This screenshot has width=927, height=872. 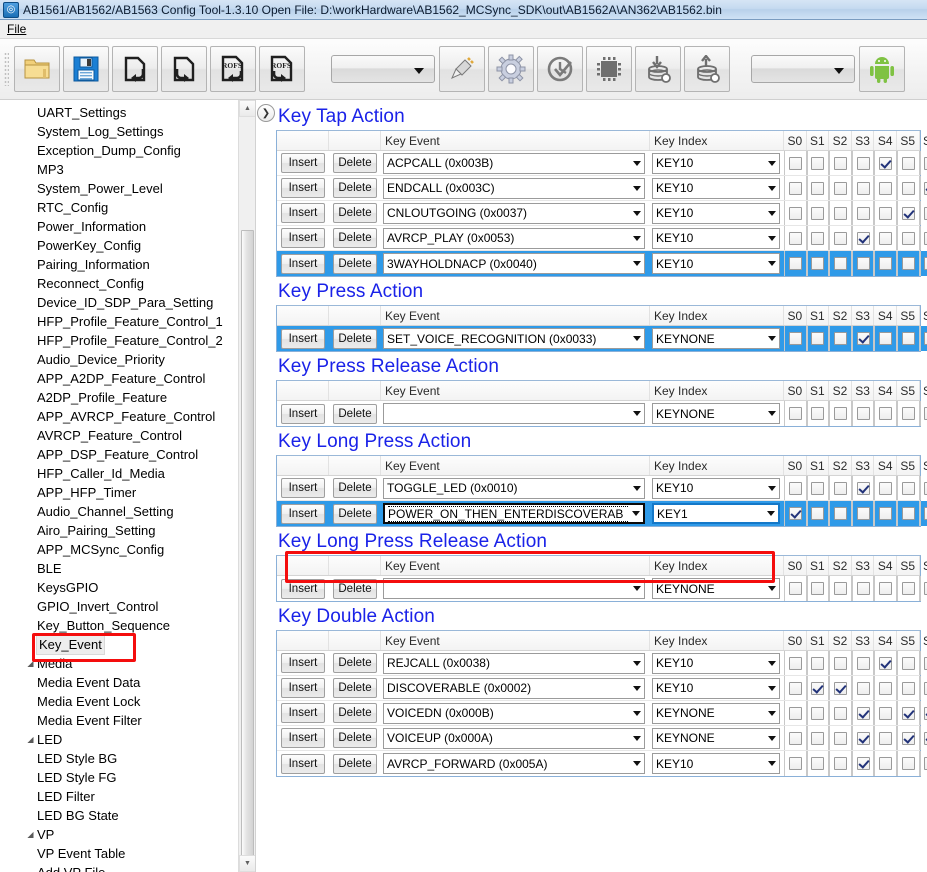 I want to click on state-cell-s5, so click(x=908, y=513).